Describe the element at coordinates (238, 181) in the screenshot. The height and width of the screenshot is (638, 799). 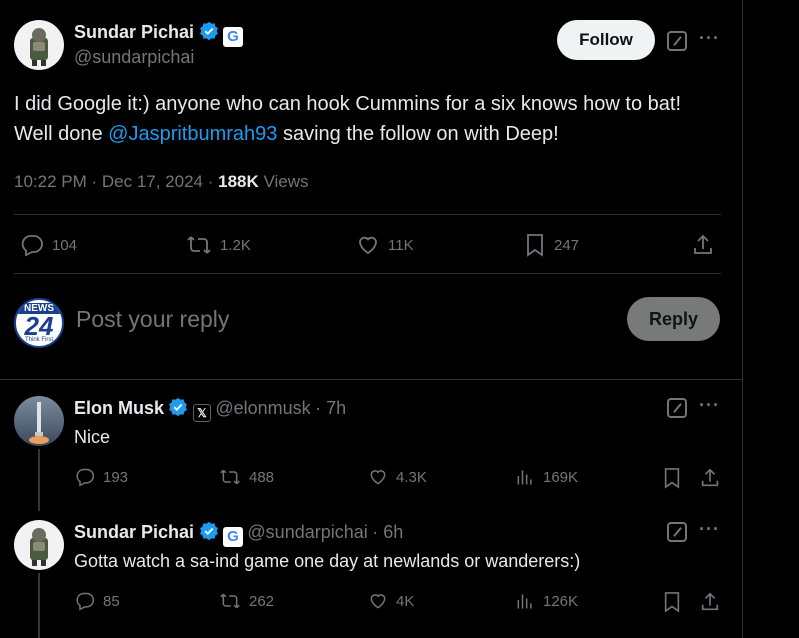
I see `views-count: 188K` at that location.